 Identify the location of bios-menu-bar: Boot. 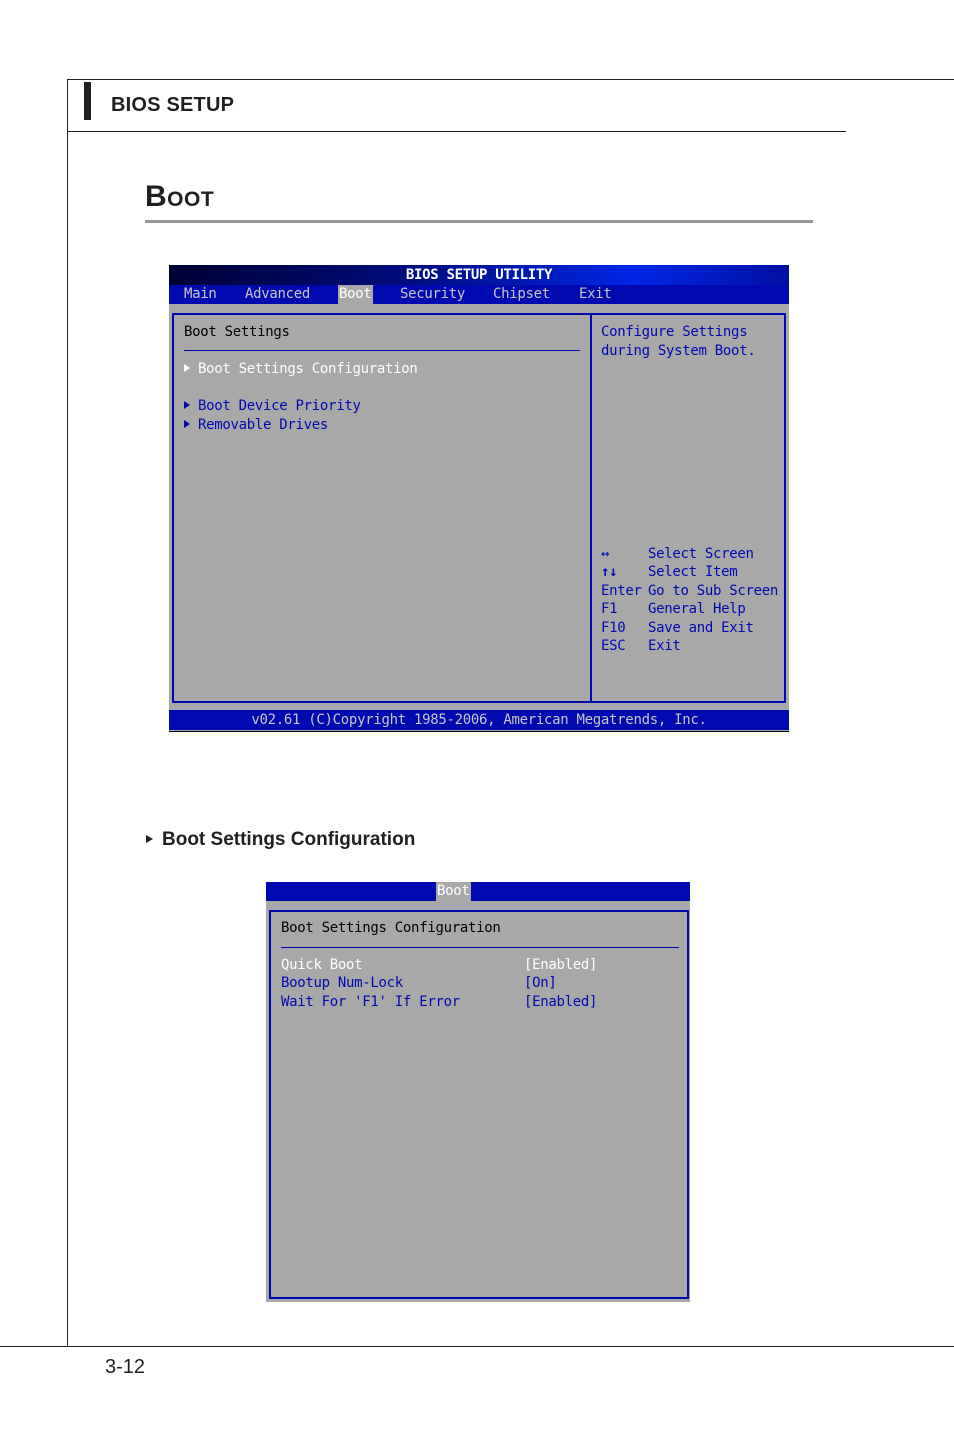
(478, 891).